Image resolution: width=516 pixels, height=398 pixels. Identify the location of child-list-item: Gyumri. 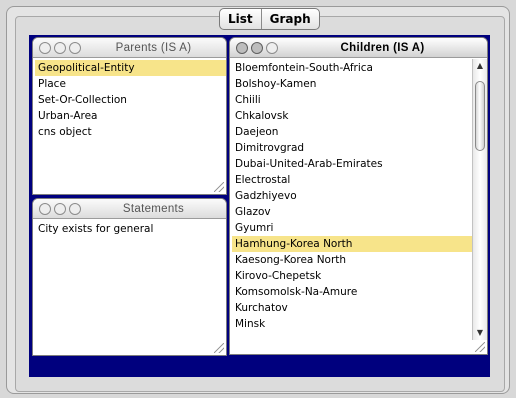
(359, 228).